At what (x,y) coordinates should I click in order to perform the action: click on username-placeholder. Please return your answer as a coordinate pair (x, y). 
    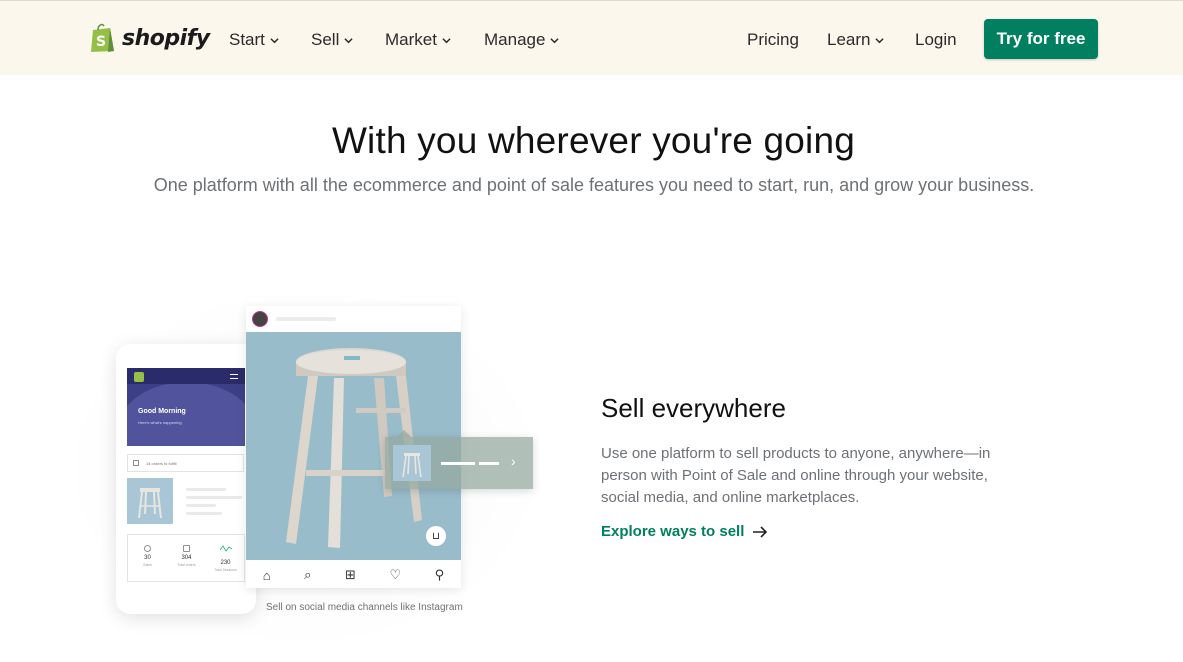
    Looking at the image, I should click on (306, 319).